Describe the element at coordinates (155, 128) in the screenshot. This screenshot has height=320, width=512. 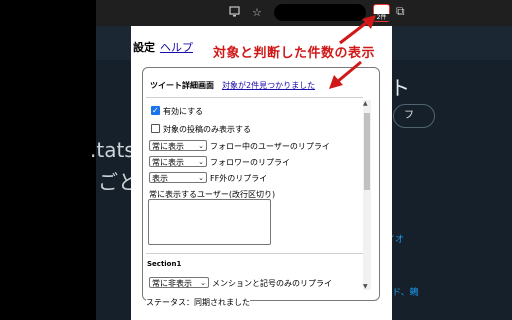
I see `only-targets-checkbox` at that location.